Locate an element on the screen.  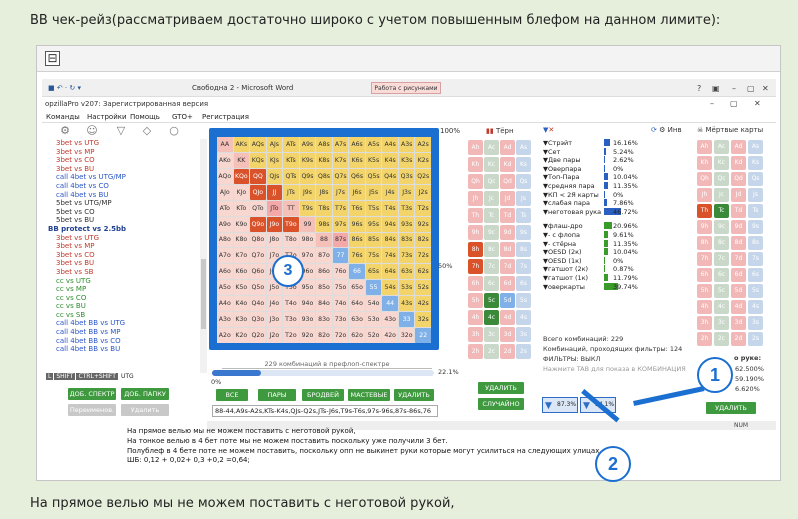
hand-cell: KTs is located at coordinates (291, 160).